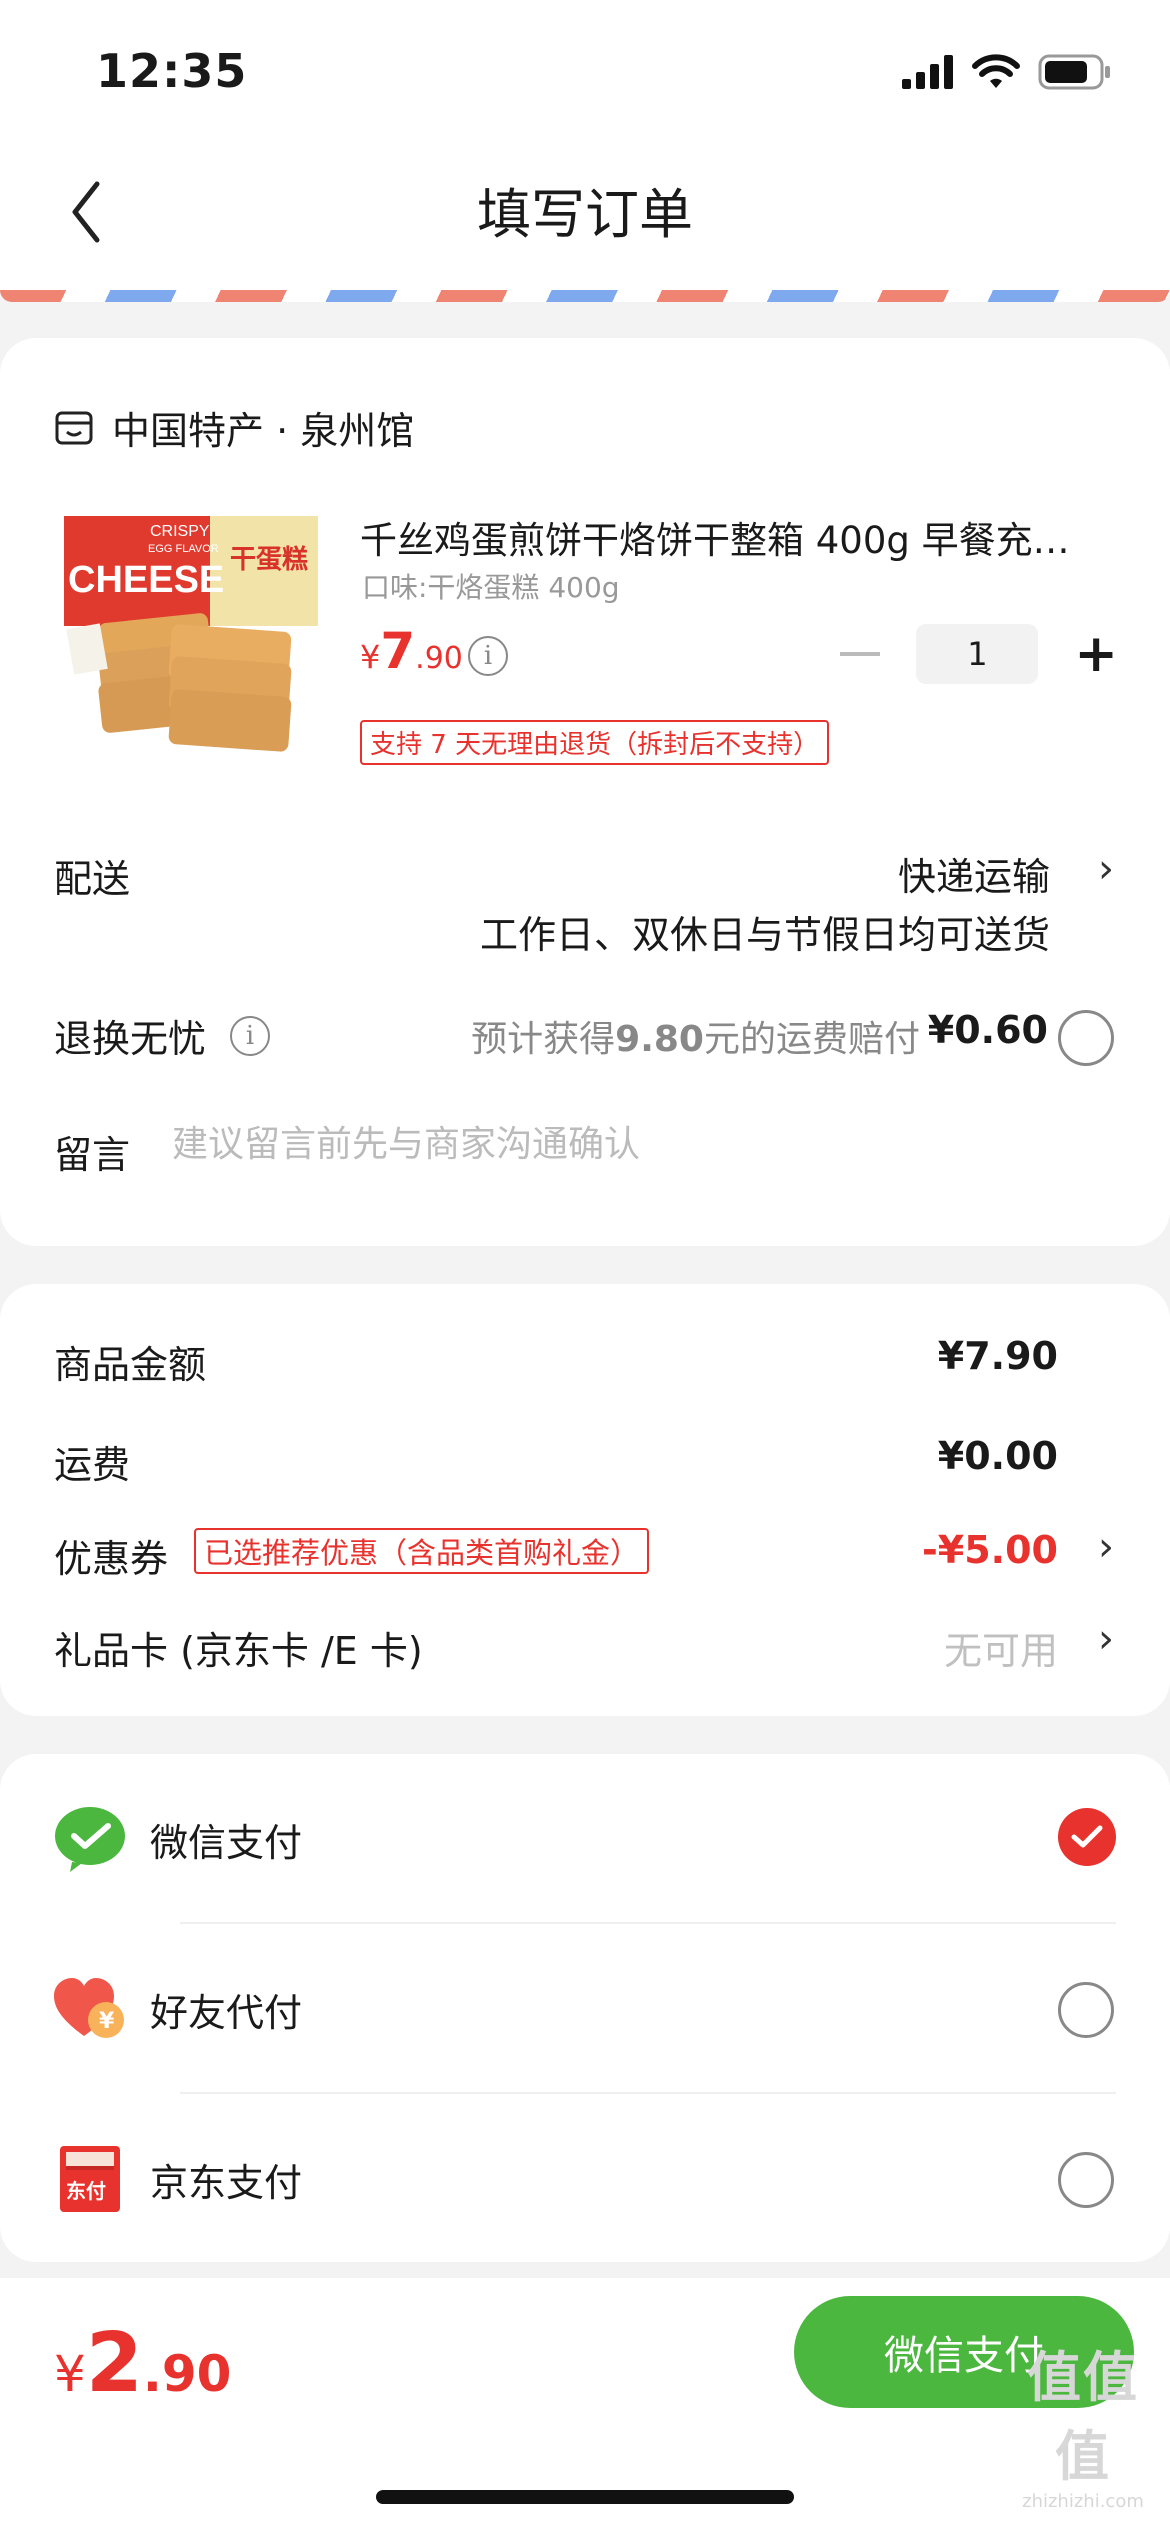 This screenshot has width=1170, height=2532. What do you see at coordinates (146, 580) in the screenshot?
I see `product-image-cheese: CHEESE` at bounding box center [146, 580].